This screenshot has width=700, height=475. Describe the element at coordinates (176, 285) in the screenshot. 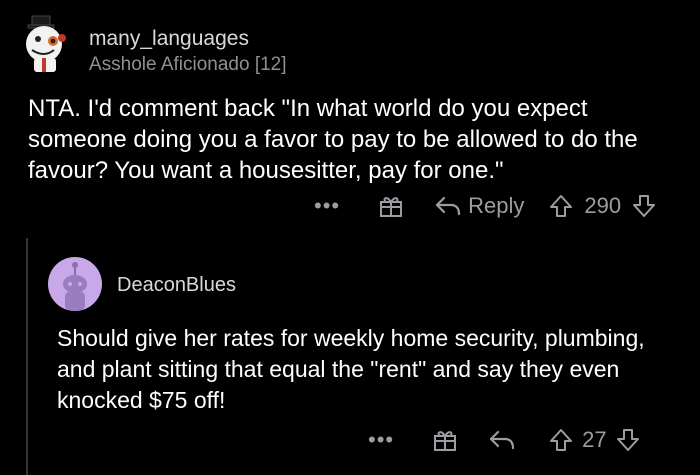

I see `reply-username: DeaconBlues` at that location.